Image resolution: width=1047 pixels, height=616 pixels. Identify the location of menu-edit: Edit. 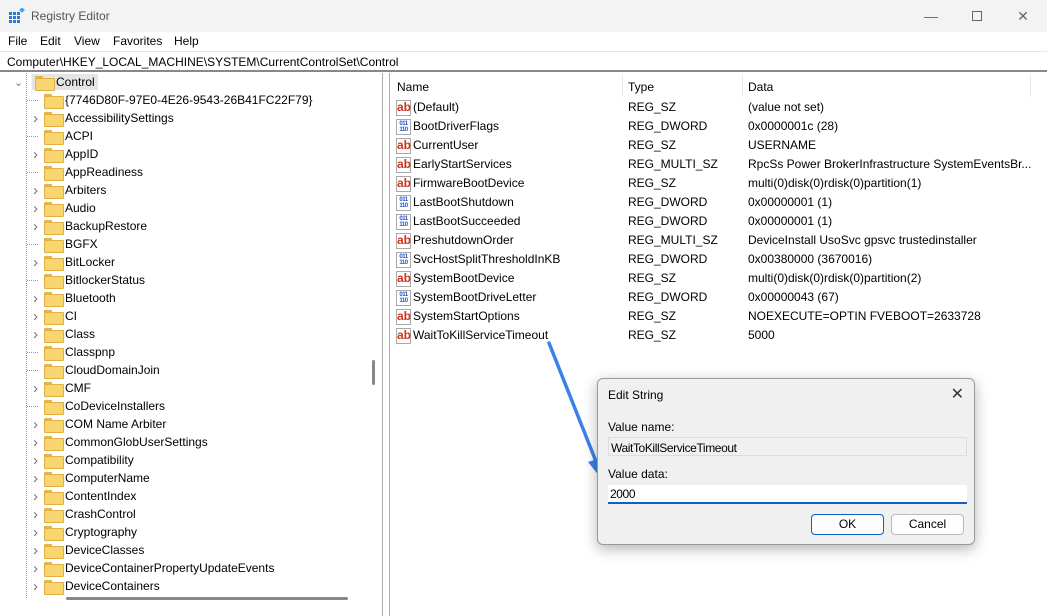
(50, 41).